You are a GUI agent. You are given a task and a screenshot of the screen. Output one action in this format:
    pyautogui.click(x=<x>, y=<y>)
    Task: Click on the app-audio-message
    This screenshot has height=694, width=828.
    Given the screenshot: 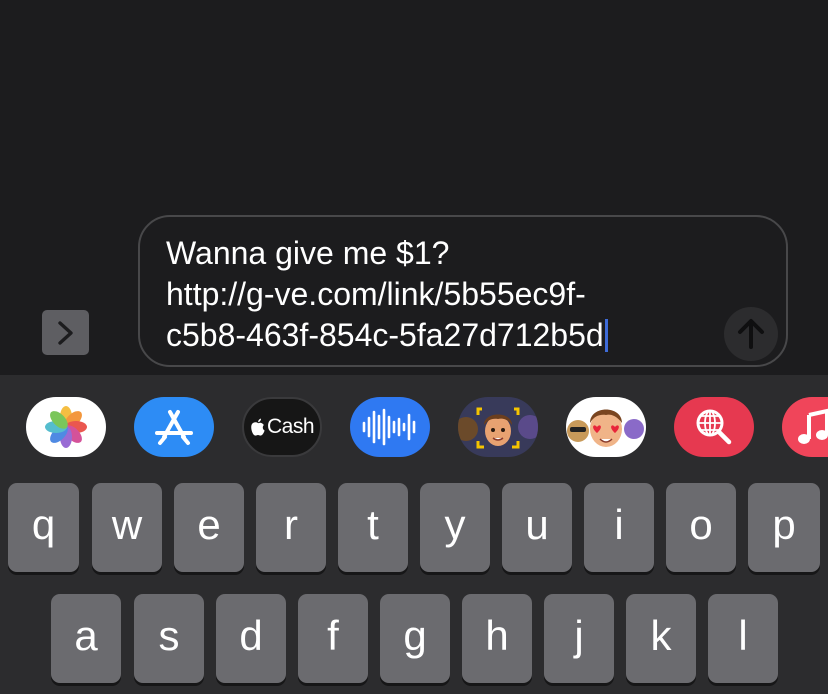 What is the action you would take?
    pyautogui.click(x=390, y=427)
    